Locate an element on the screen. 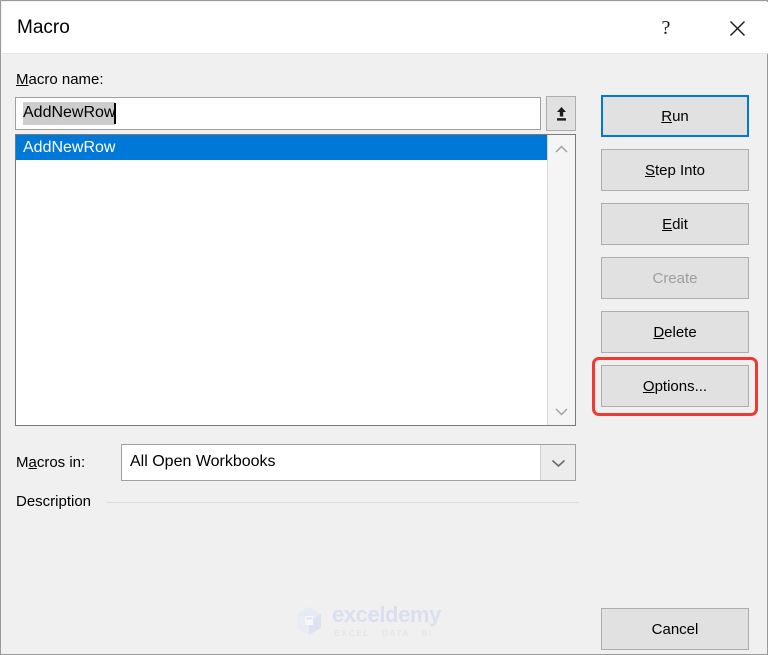  edit-button-label: dit is located at coordinates (680, 224).